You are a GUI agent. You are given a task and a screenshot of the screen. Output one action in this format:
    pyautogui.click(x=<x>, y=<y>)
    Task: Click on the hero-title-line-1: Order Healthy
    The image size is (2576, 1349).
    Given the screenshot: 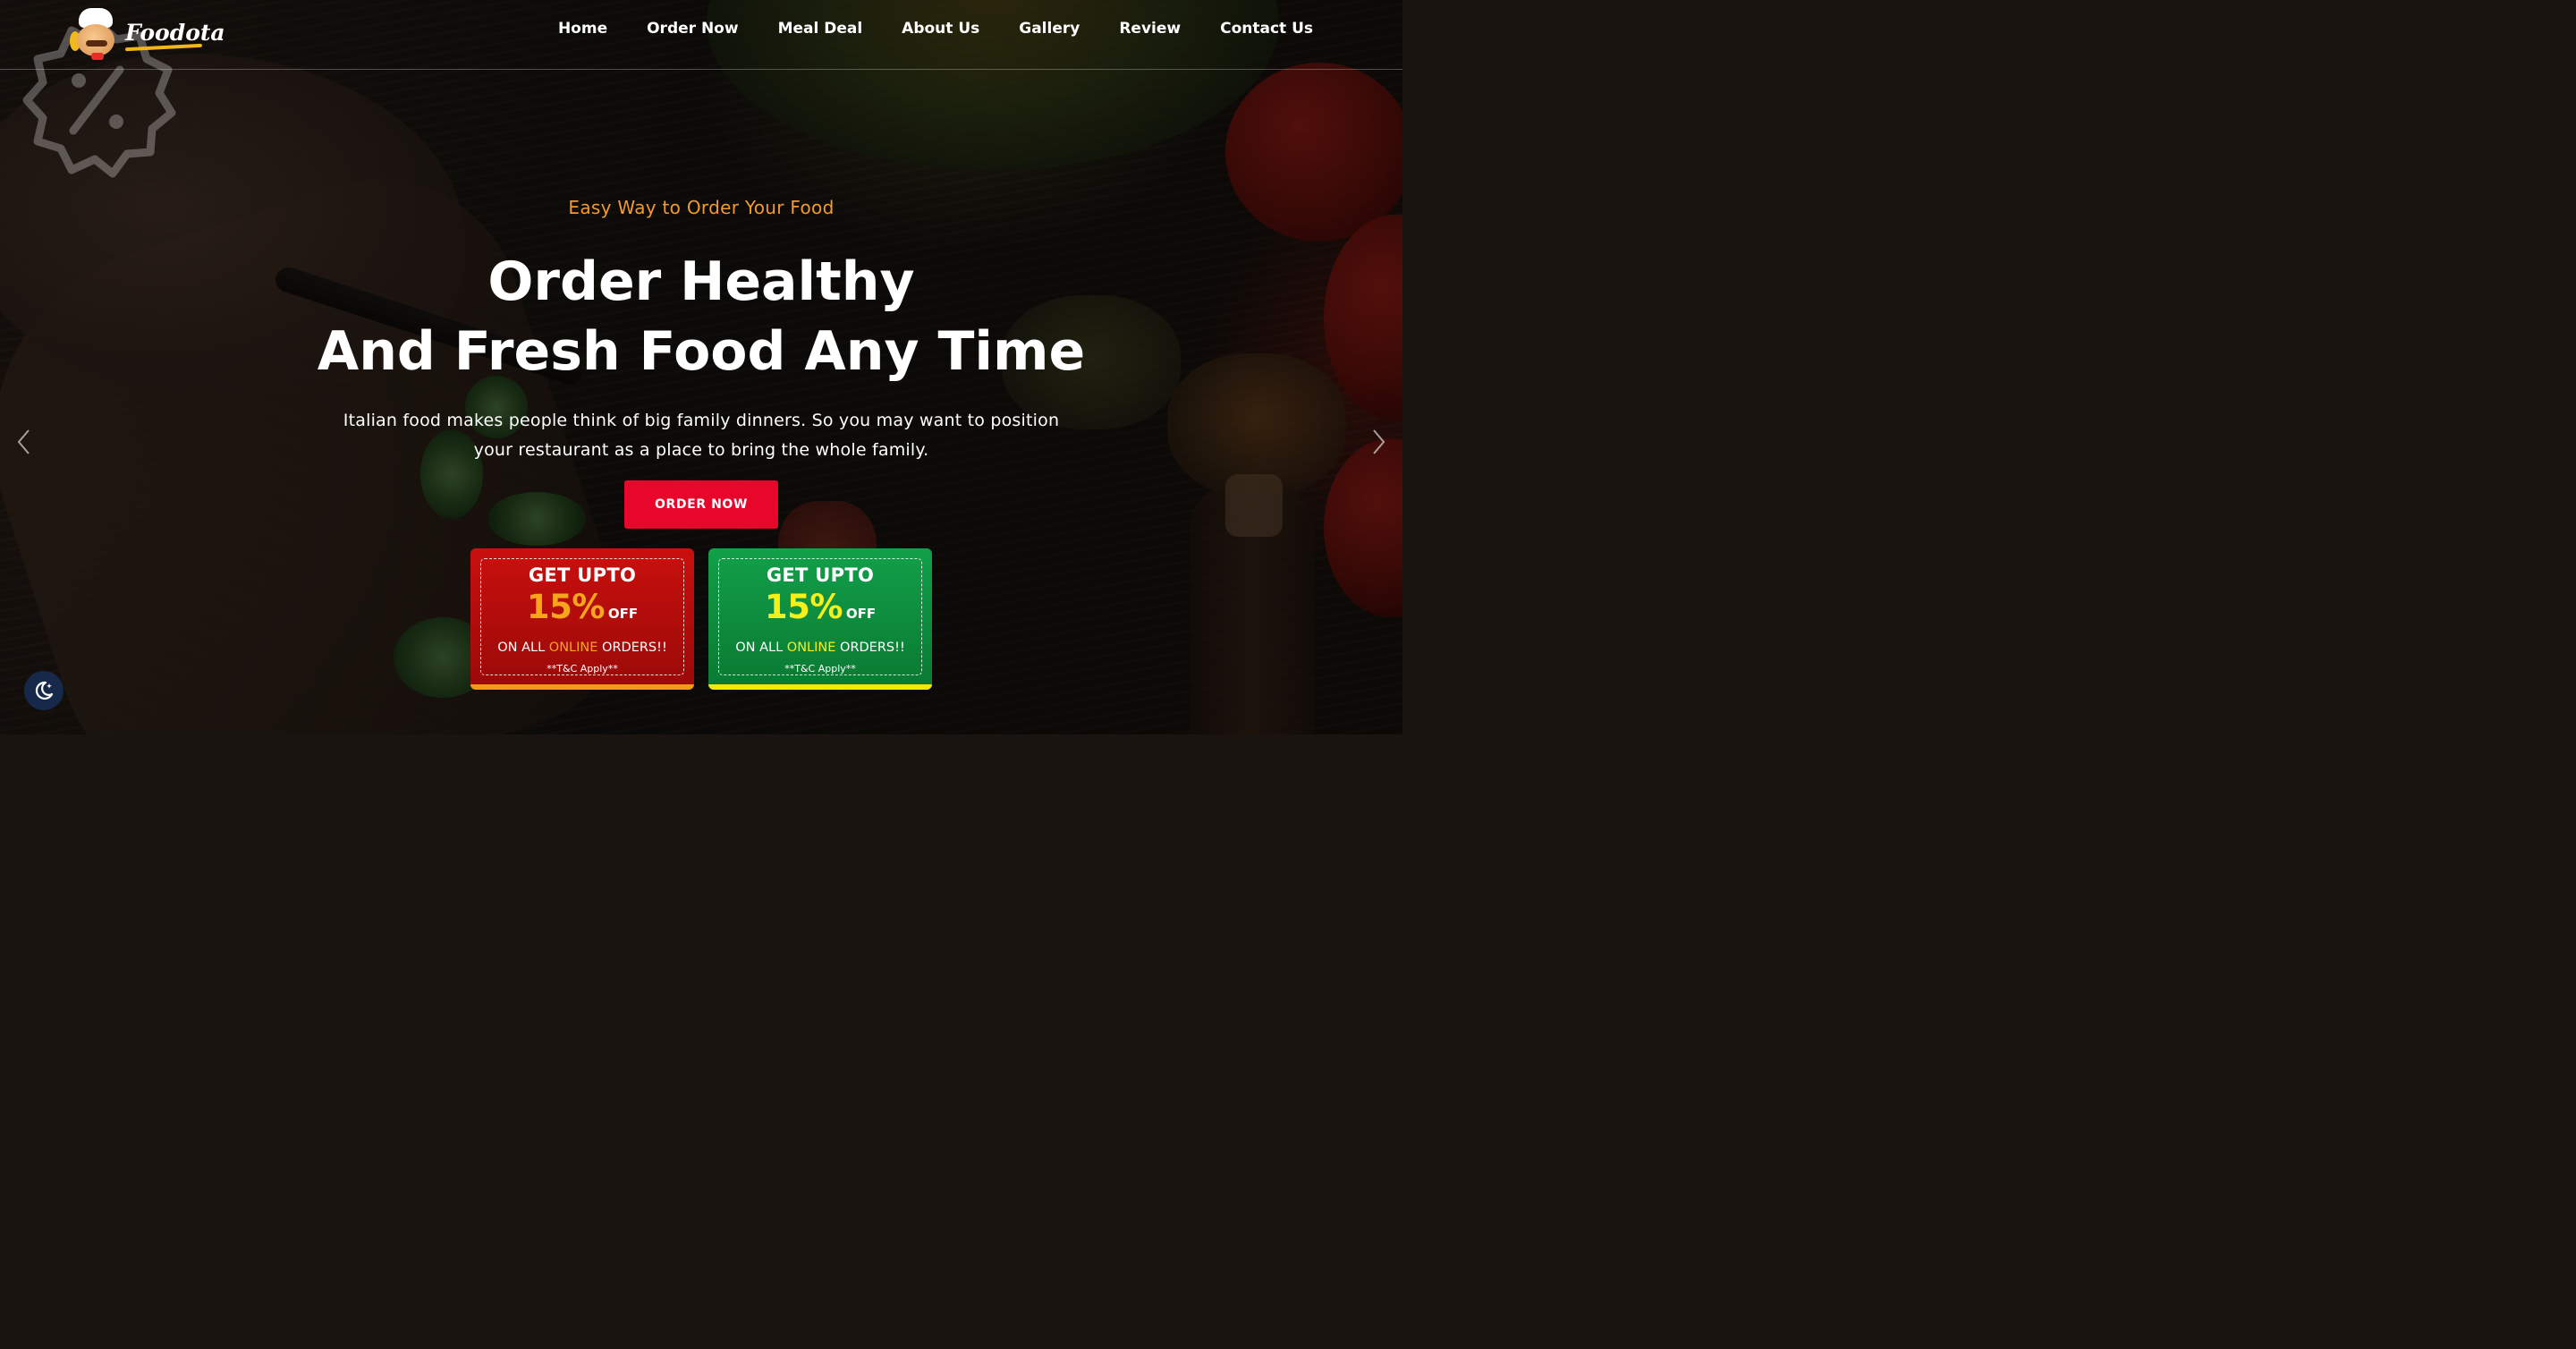 What is the action you would take?
    pyautogui.click(x=701, y=281)
    